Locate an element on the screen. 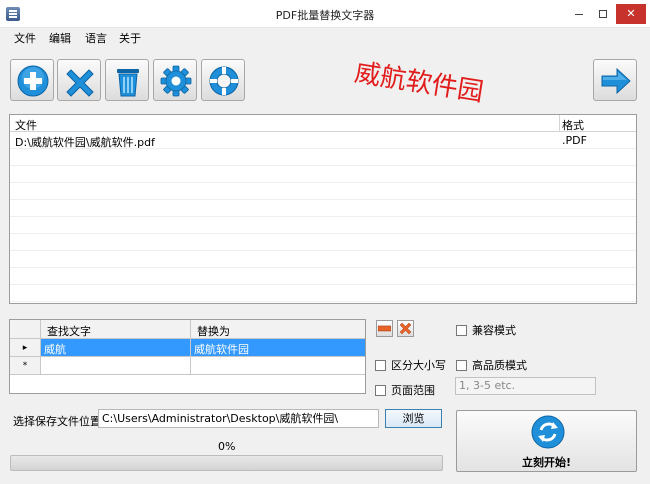  page-range-checkbox: 页面范围 is located at coordinates (405, 390).